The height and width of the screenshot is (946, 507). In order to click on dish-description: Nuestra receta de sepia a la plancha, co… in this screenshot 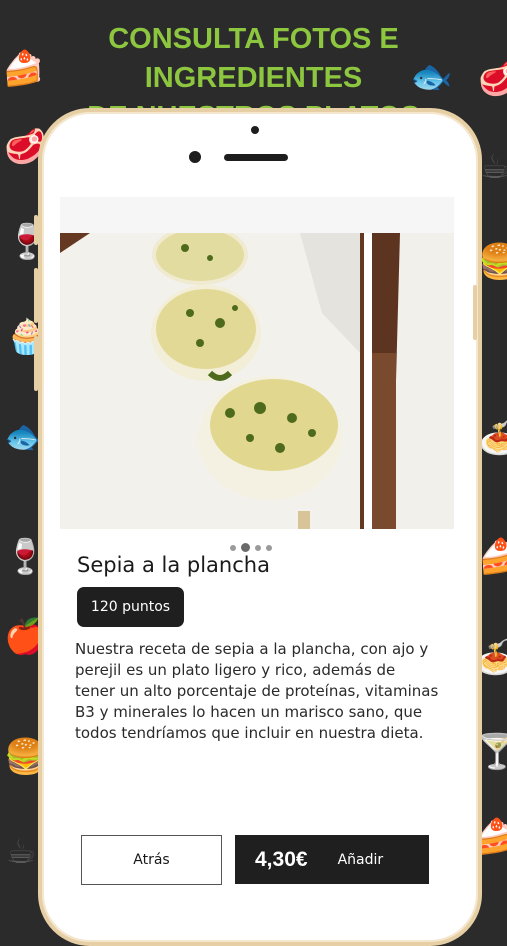, I will do `click(257, 691)`.